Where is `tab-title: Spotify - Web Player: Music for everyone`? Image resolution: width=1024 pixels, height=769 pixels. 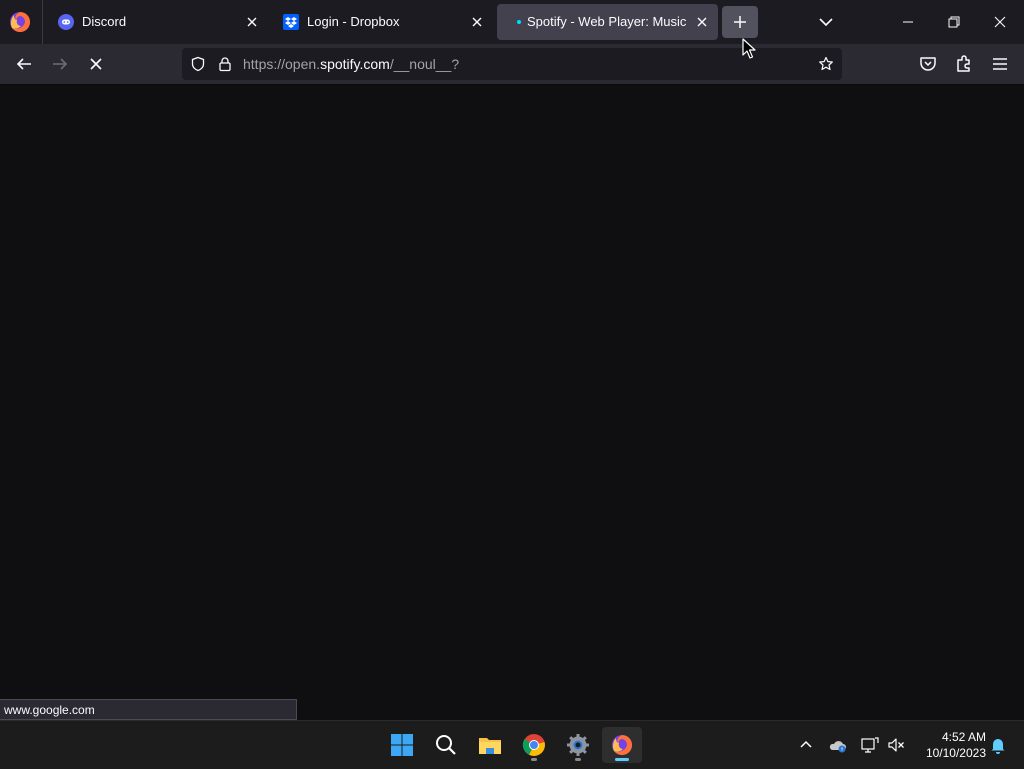
tab-title: Spotify - Web Player: Music for everyone is located at coordinates (608, 21).